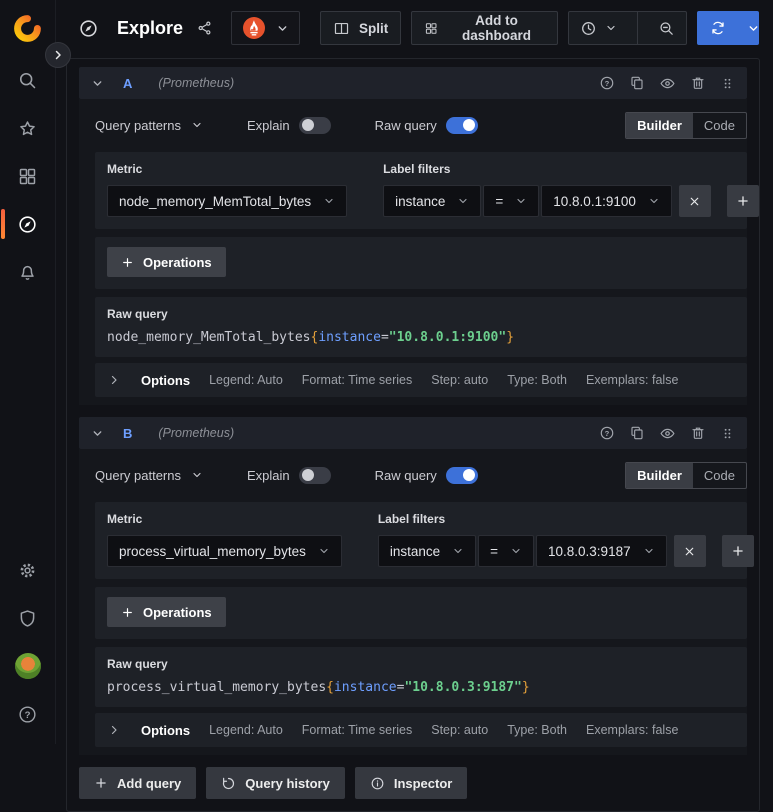 The width and height of the screenshot is (773, 812). Describe the element at coordinates (606, 201) in the screenshot. I see `filter-value-select: 10.8.0.1:9100` at that location.